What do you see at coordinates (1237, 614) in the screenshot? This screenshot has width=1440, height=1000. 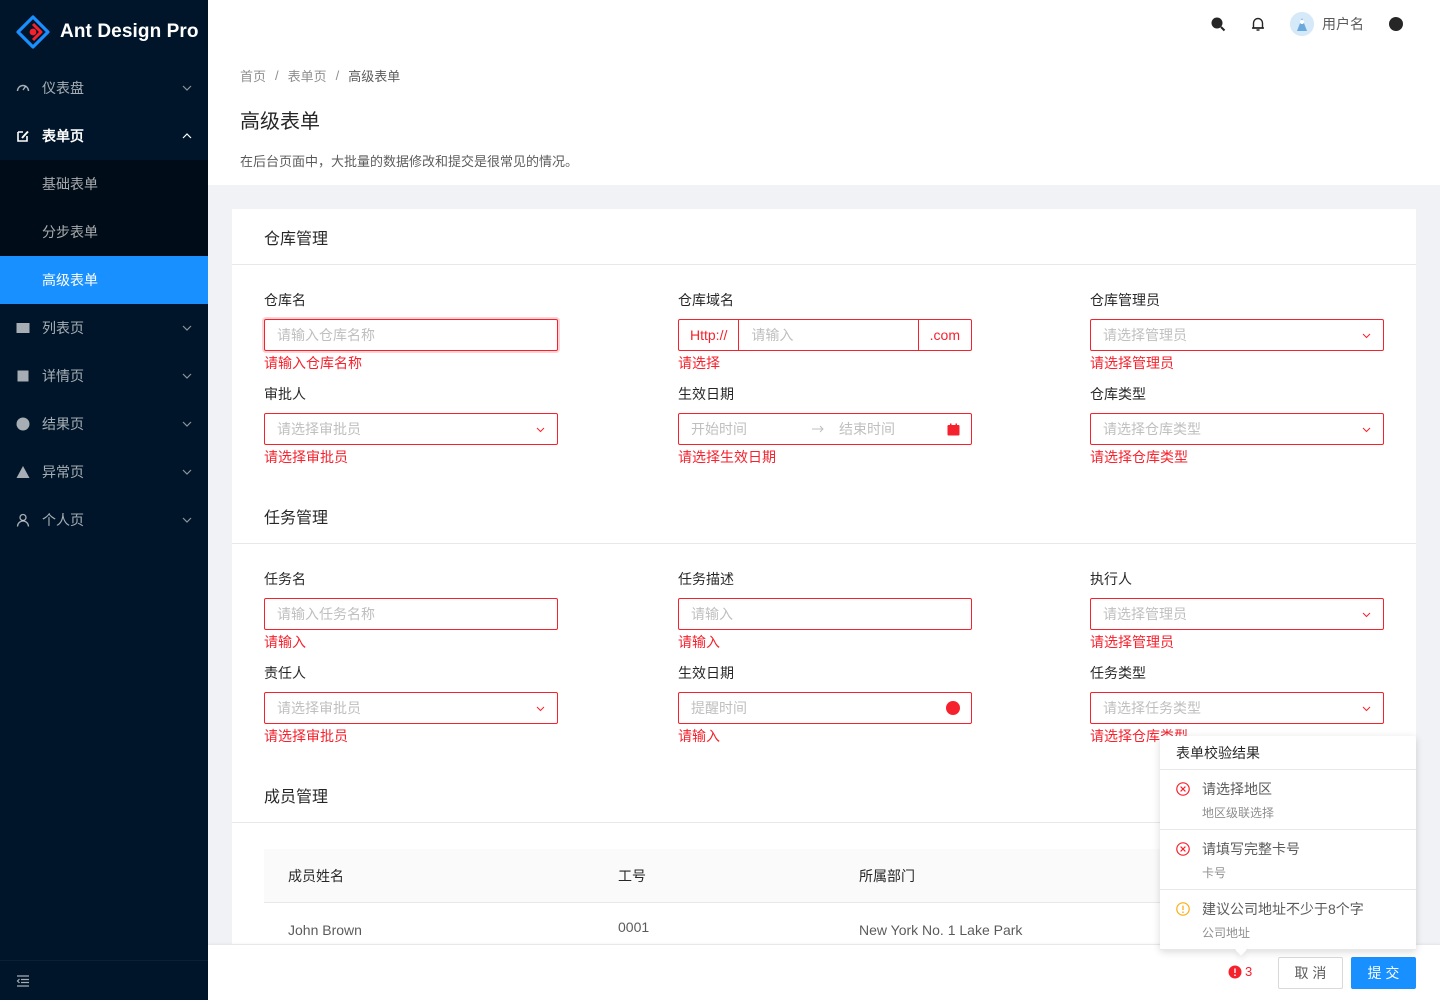 I see `task-executor-select: 请选择管理员` at bounding box center [1237, 614].